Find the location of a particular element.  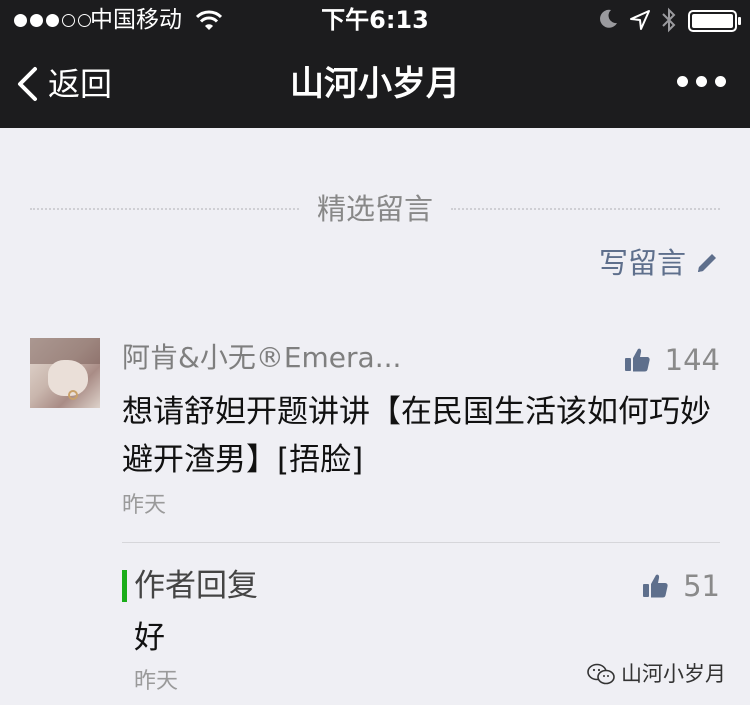

write-comment-button: 写留言 is located at coordinates (659, 263).